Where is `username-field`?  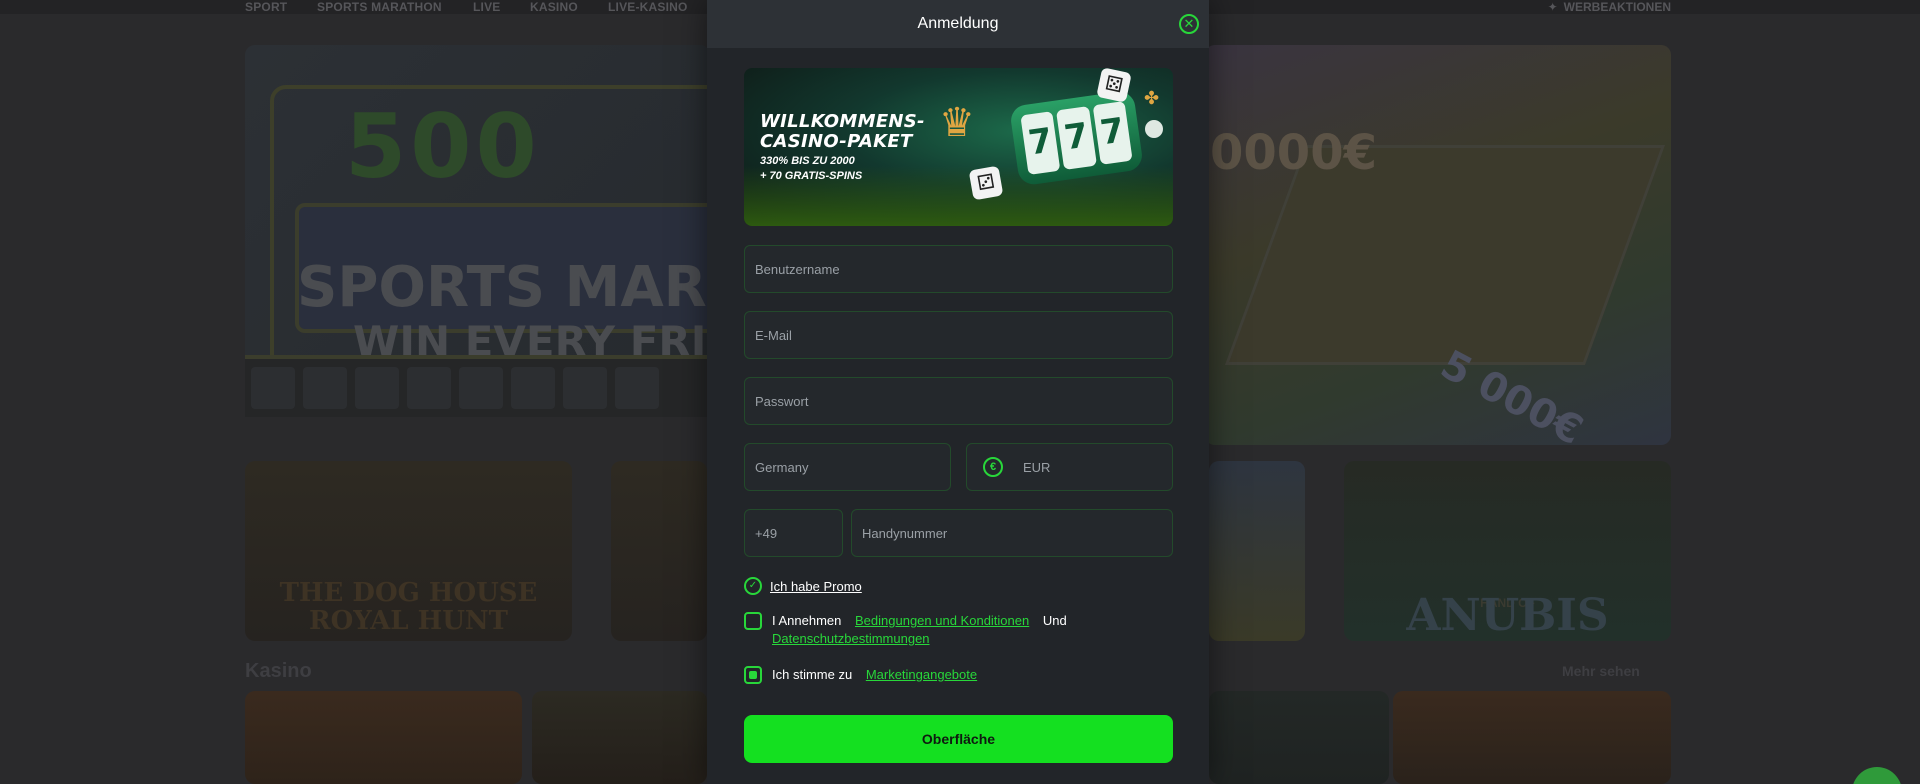
username-field is located at coordinates (958, 269).